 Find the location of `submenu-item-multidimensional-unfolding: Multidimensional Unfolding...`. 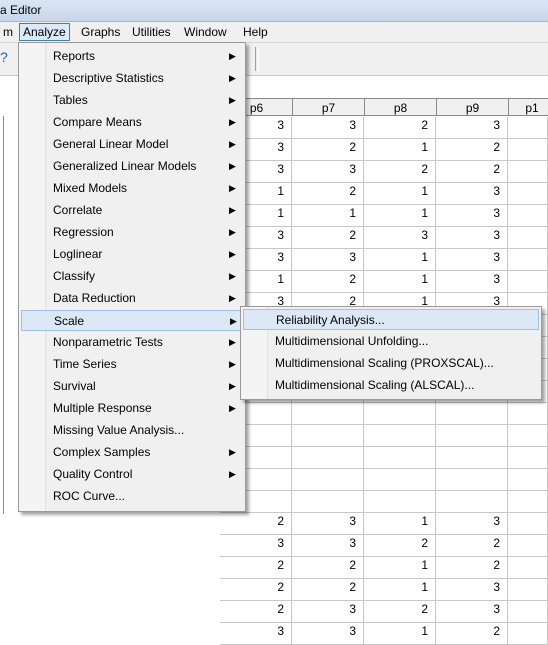

submenu-item-multidimensional-unfolding: Multidimensional Unfolding... is located at coordinates (391, 341).